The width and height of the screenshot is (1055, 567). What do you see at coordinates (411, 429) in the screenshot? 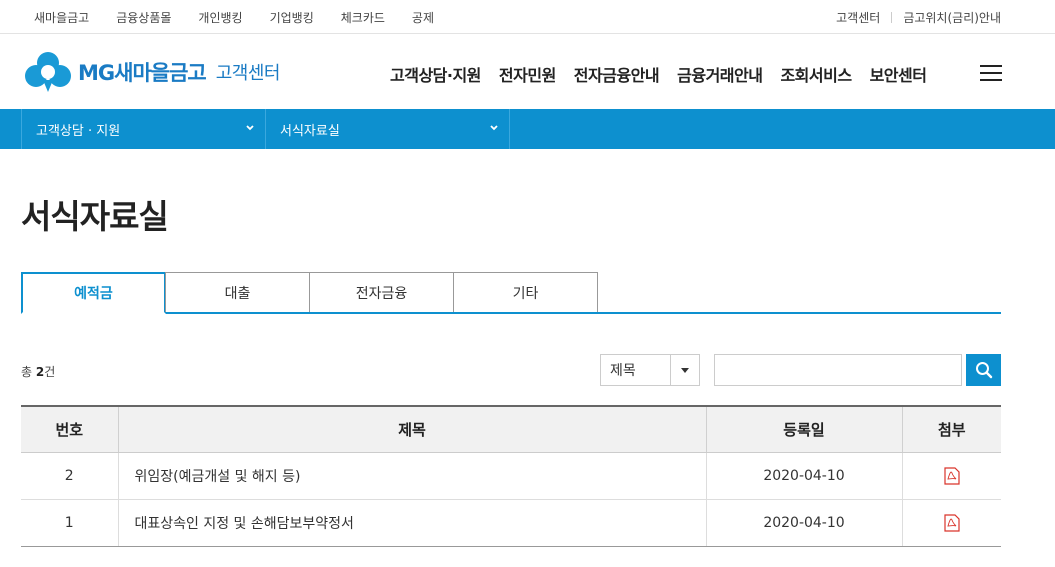
I see `column-header-title: 제목` at bounding box center [411, 429].